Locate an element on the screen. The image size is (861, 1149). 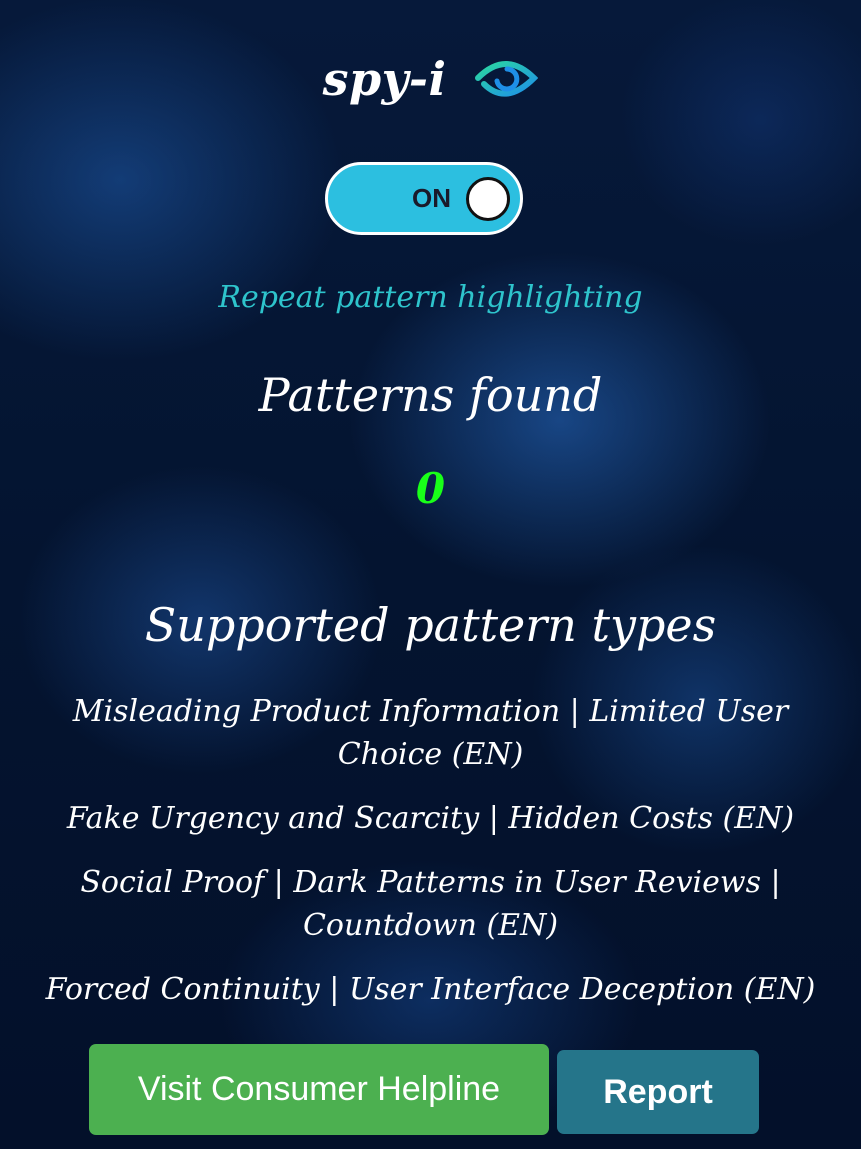
visit-helpline-button: Visit Consumer Helpline is located at coordinates (319, 1089).